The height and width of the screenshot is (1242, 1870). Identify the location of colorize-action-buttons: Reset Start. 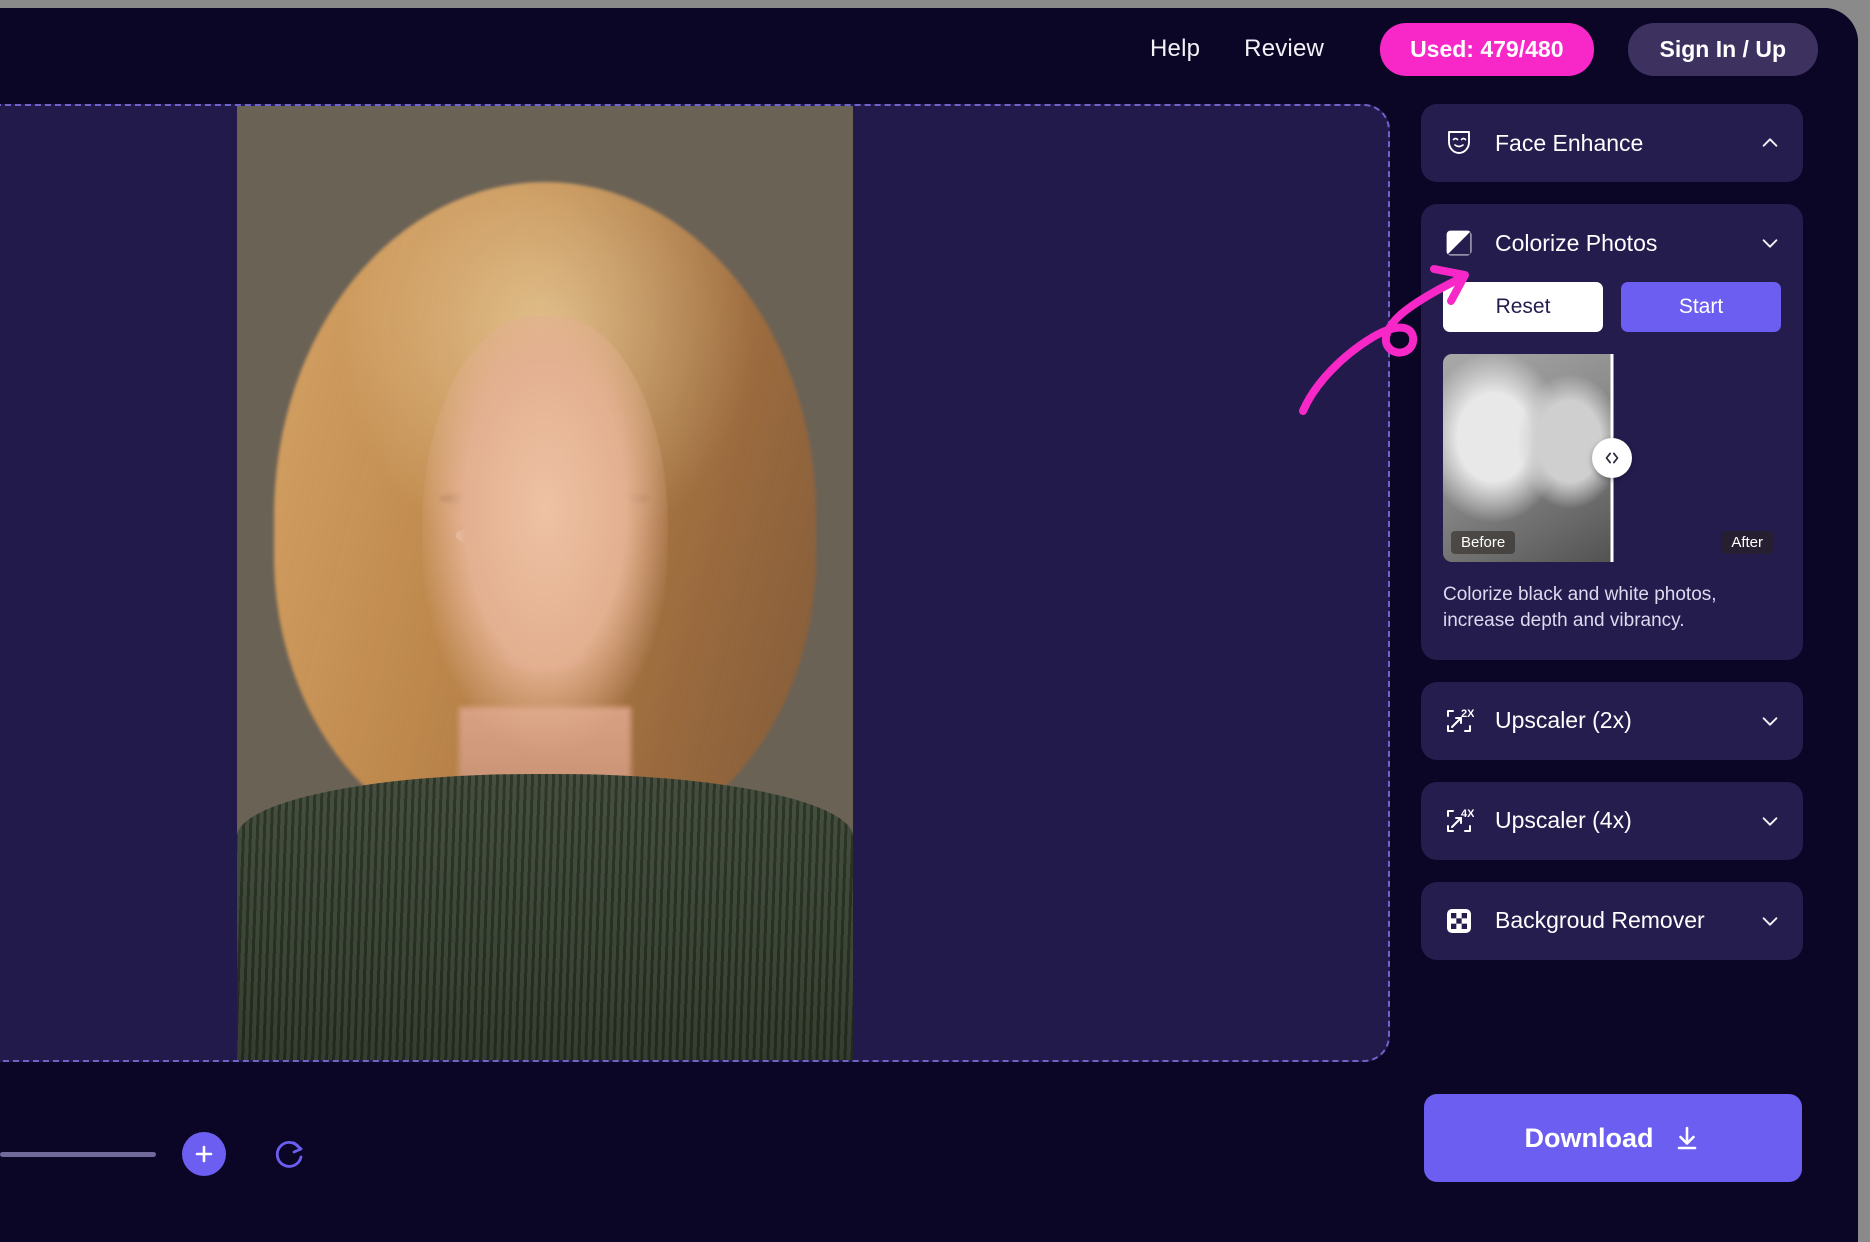
(1612, 307).